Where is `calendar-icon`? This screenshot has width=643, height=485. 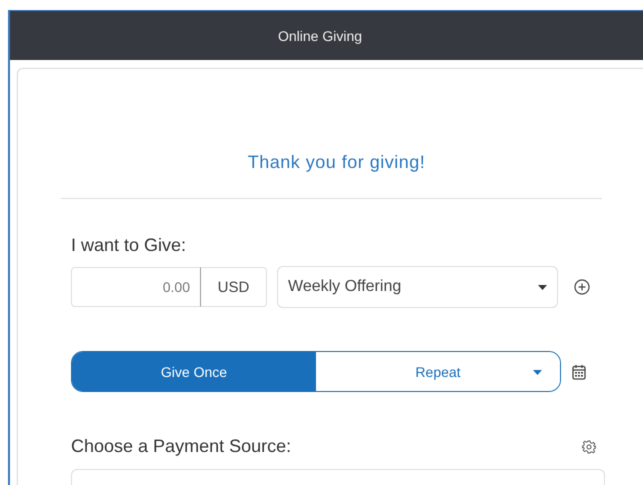 calendar-icon is located at coordinates (579, 372).